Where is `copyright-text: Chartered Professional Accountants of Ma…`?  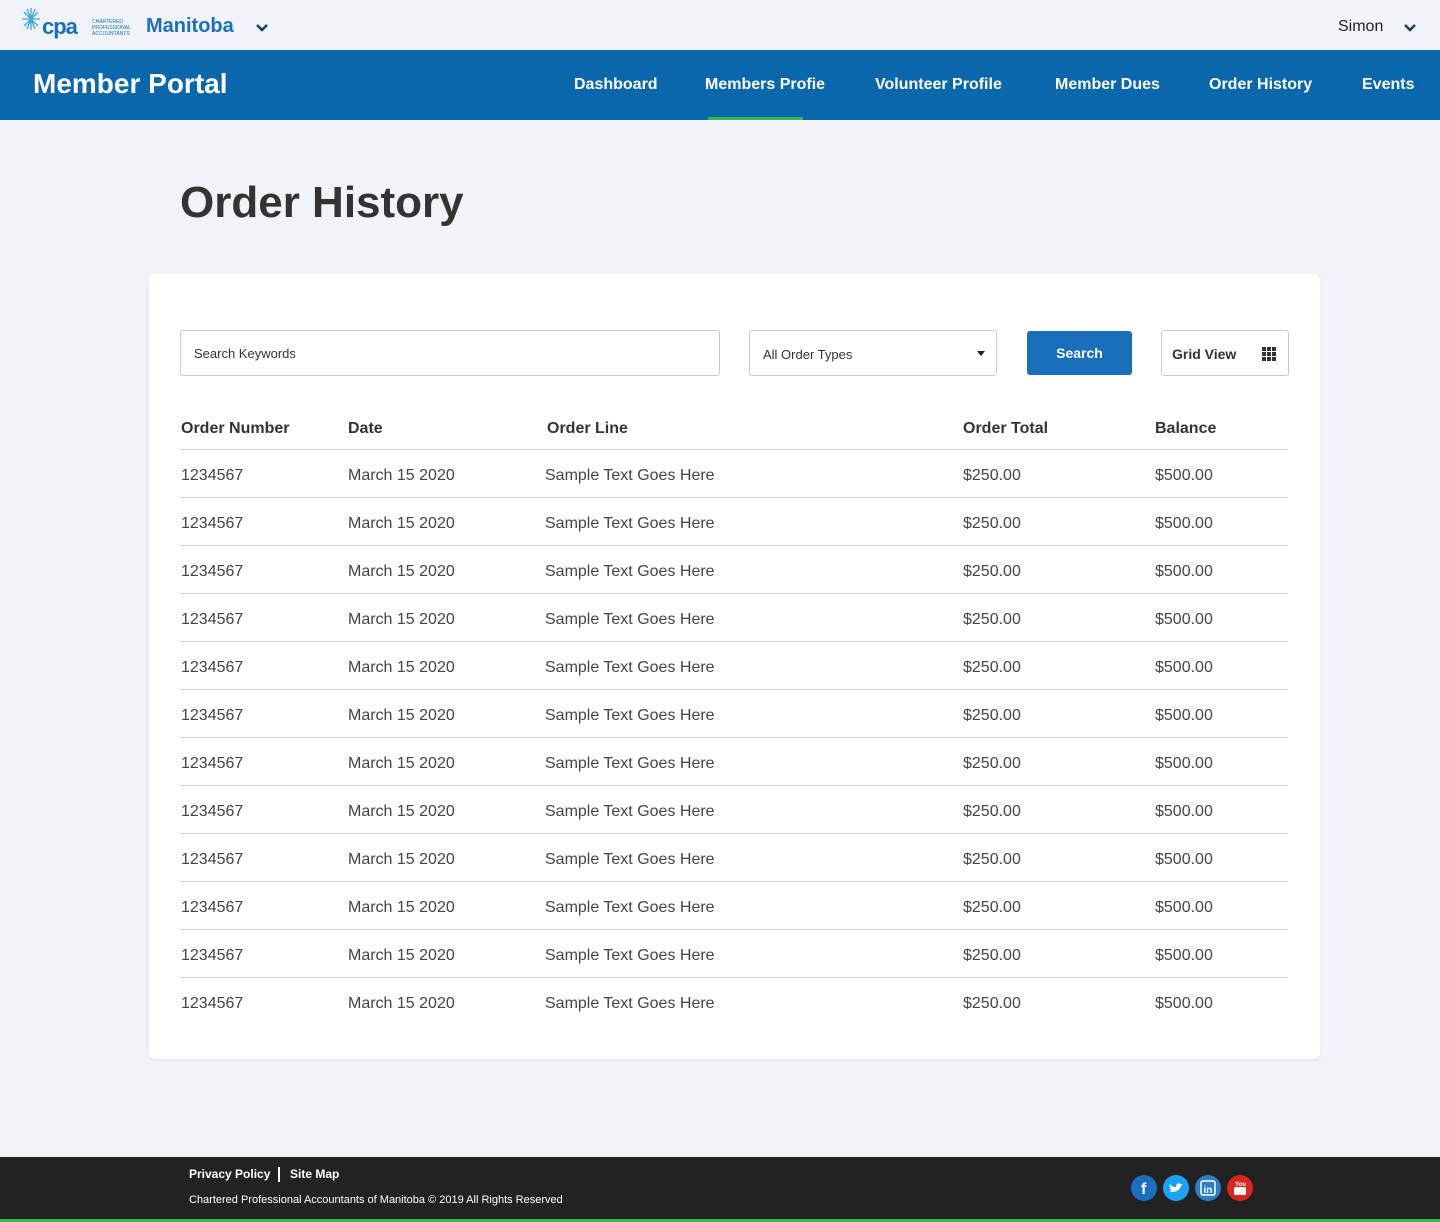
copyright-text: Chartered Professional Accountants of Ma… is located at coordinates (376, 1200).